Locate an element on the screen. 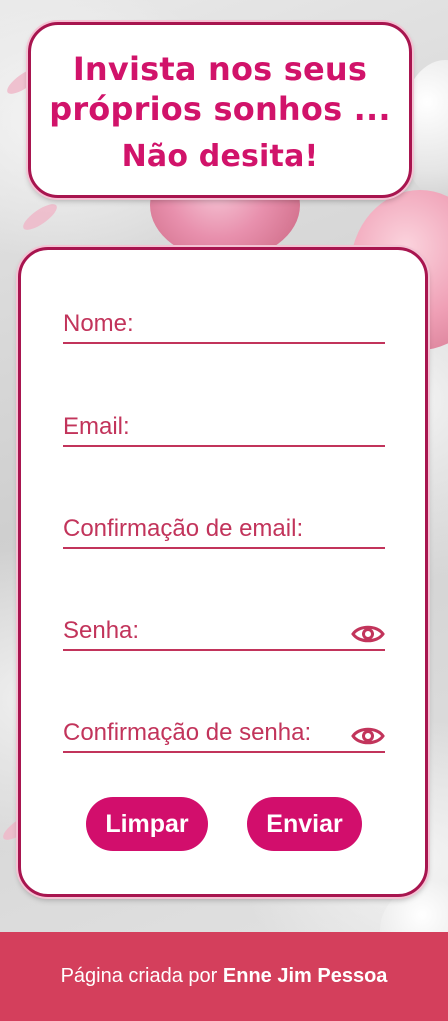 Image resolution: width=448 pixels, height=1021 pixels. clear-button: Limpar is located at coordinates (147, 824).